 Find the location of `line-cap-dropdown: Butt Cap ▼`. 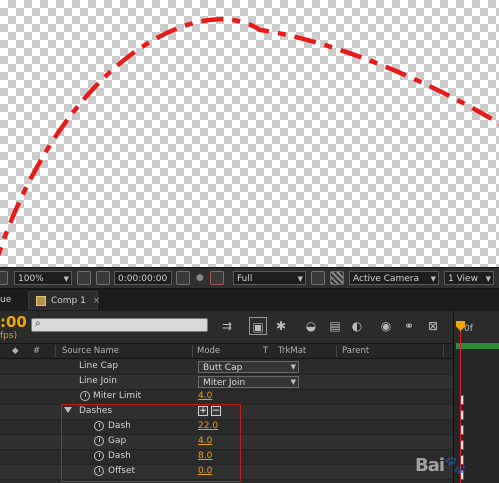

line-cap-dropdown: Butt Cap ▼ is located at coordinates (248, 367).